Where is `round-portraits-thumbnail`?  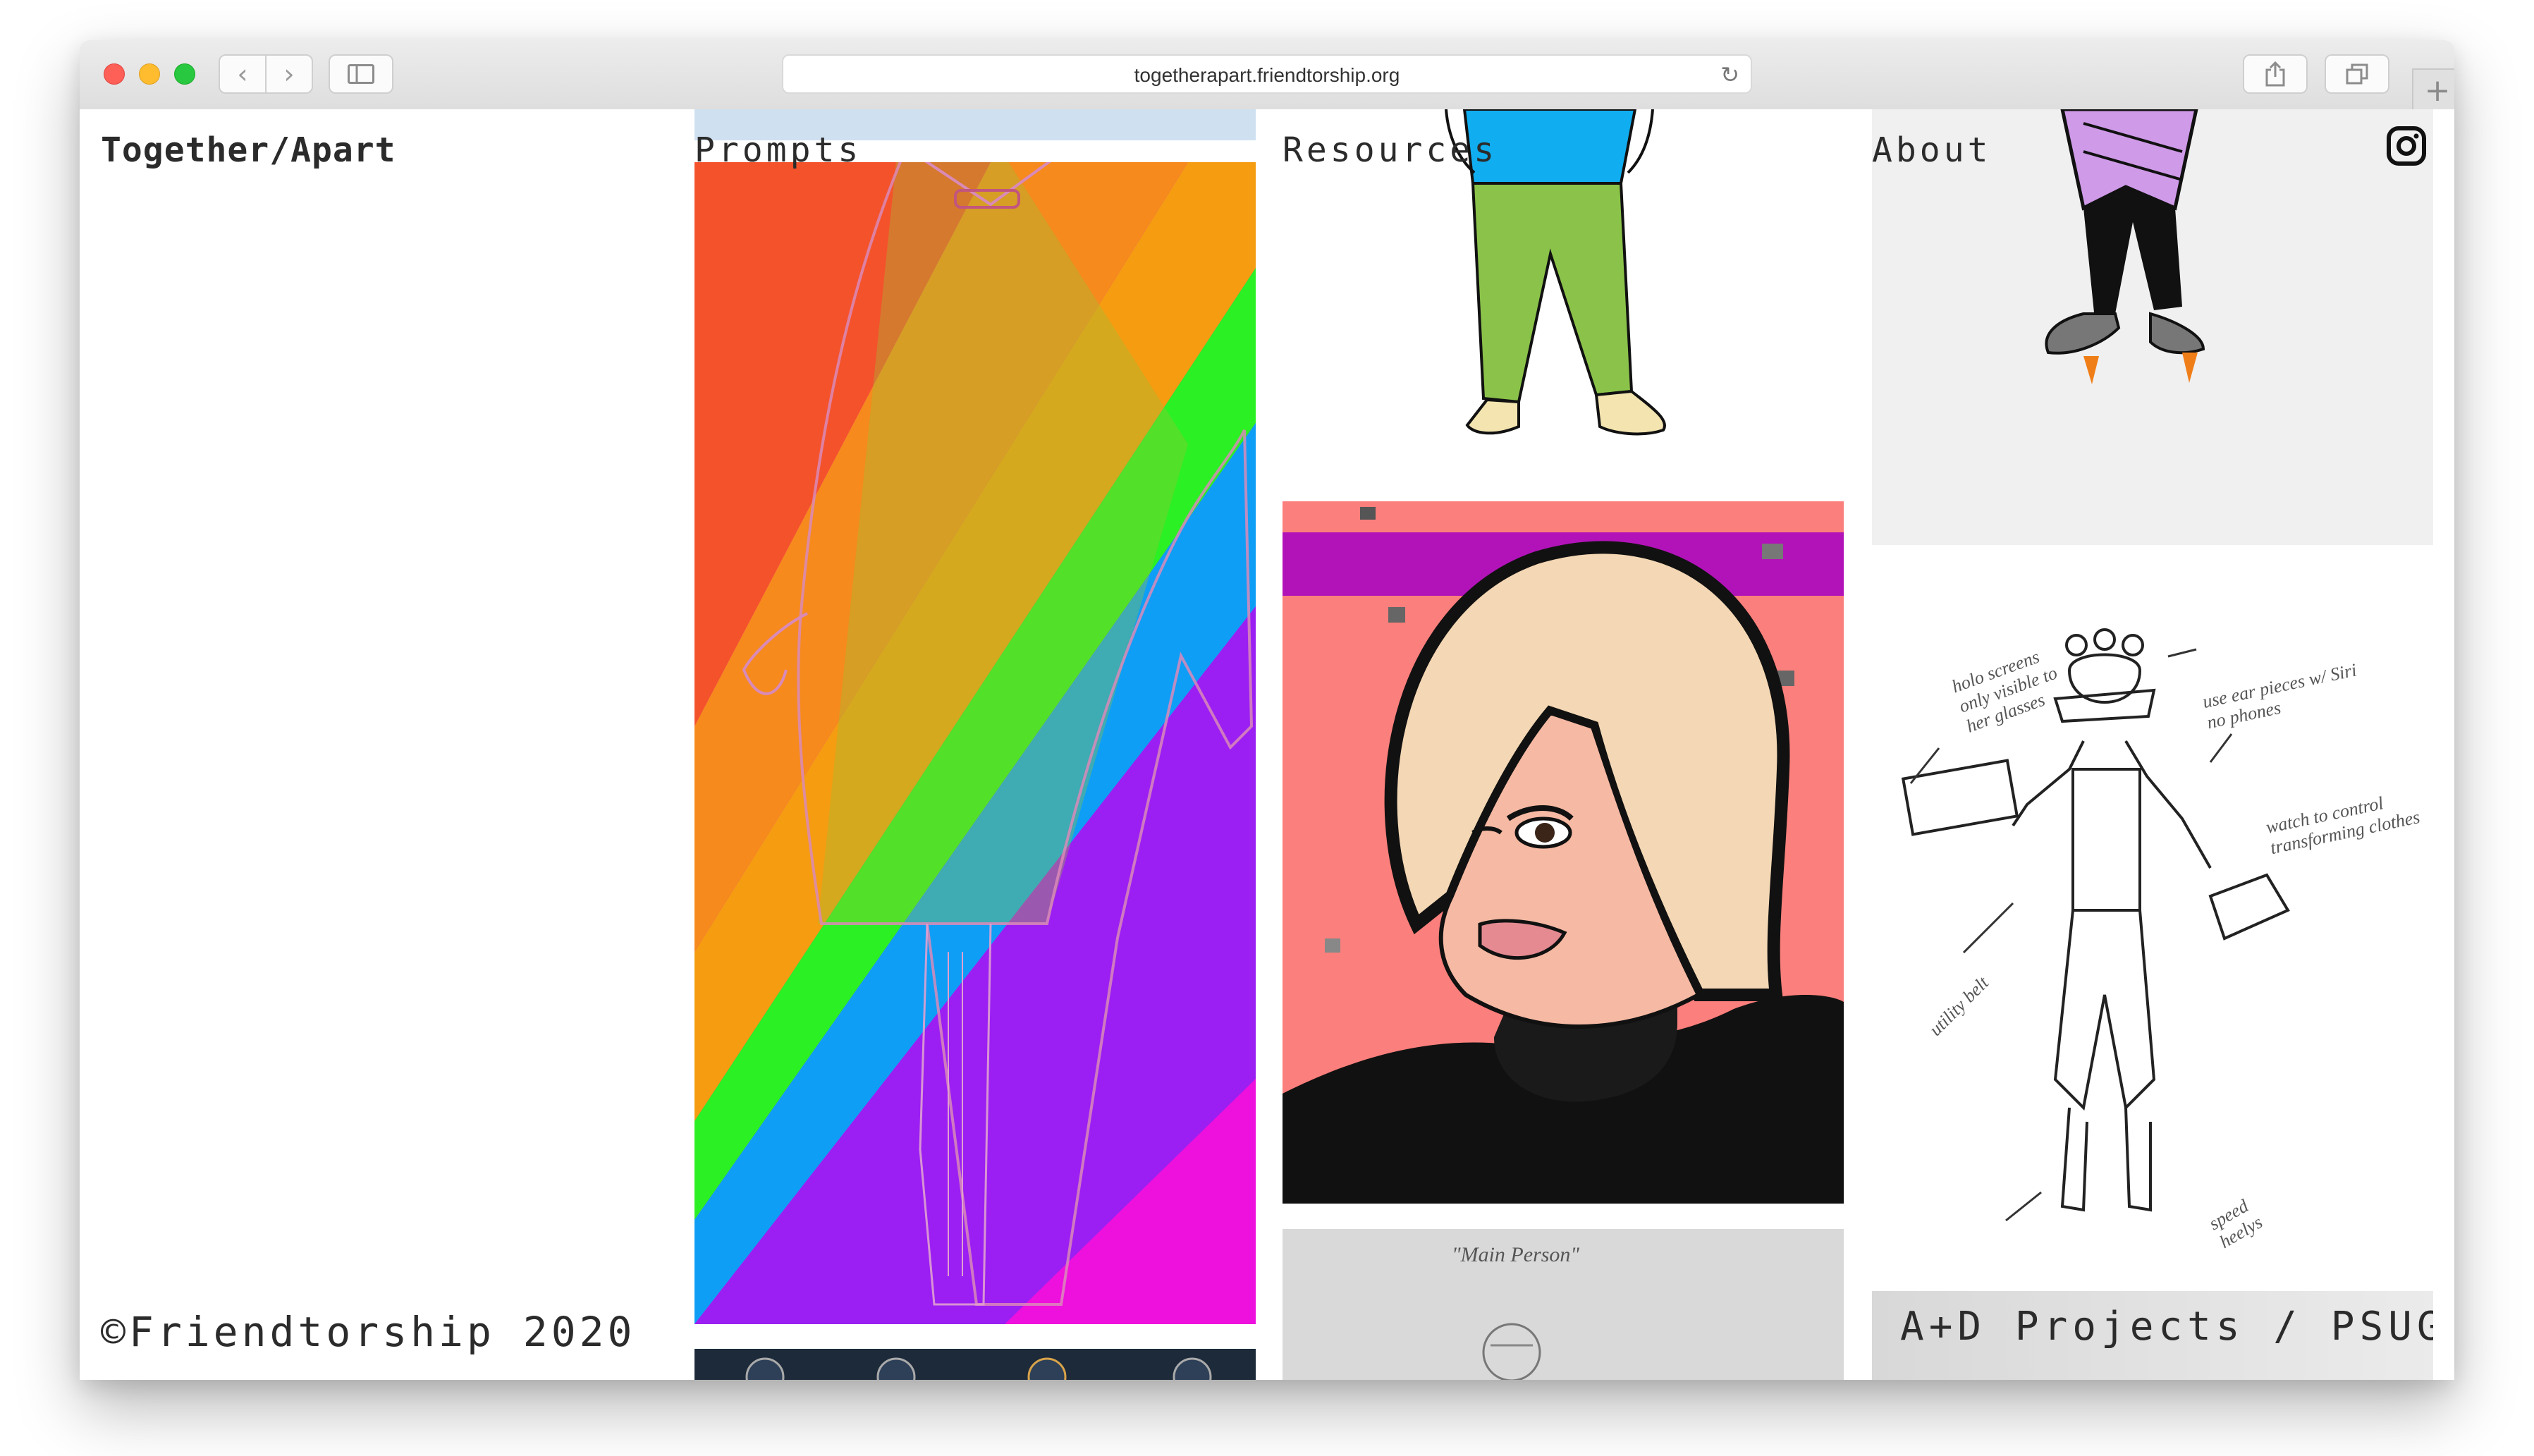
round-portraits-thumbnail is located at coordinates (978, 1368).